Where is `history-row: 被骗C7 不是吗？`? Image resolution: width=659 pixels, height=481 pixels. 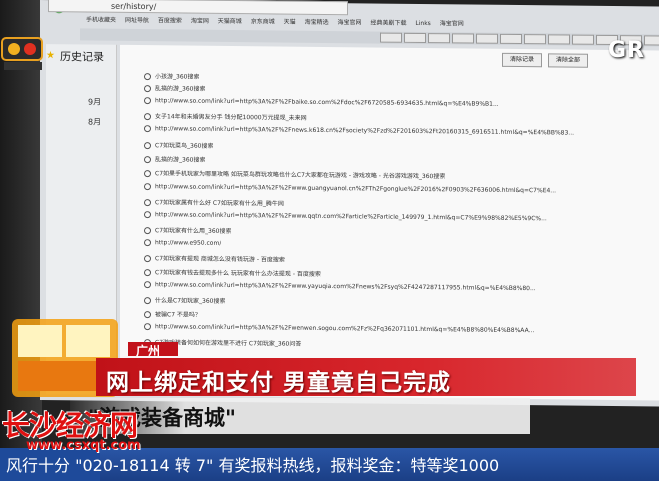
history-row: 被骗C7 不是吗？ is located at coordinates (172, 314).